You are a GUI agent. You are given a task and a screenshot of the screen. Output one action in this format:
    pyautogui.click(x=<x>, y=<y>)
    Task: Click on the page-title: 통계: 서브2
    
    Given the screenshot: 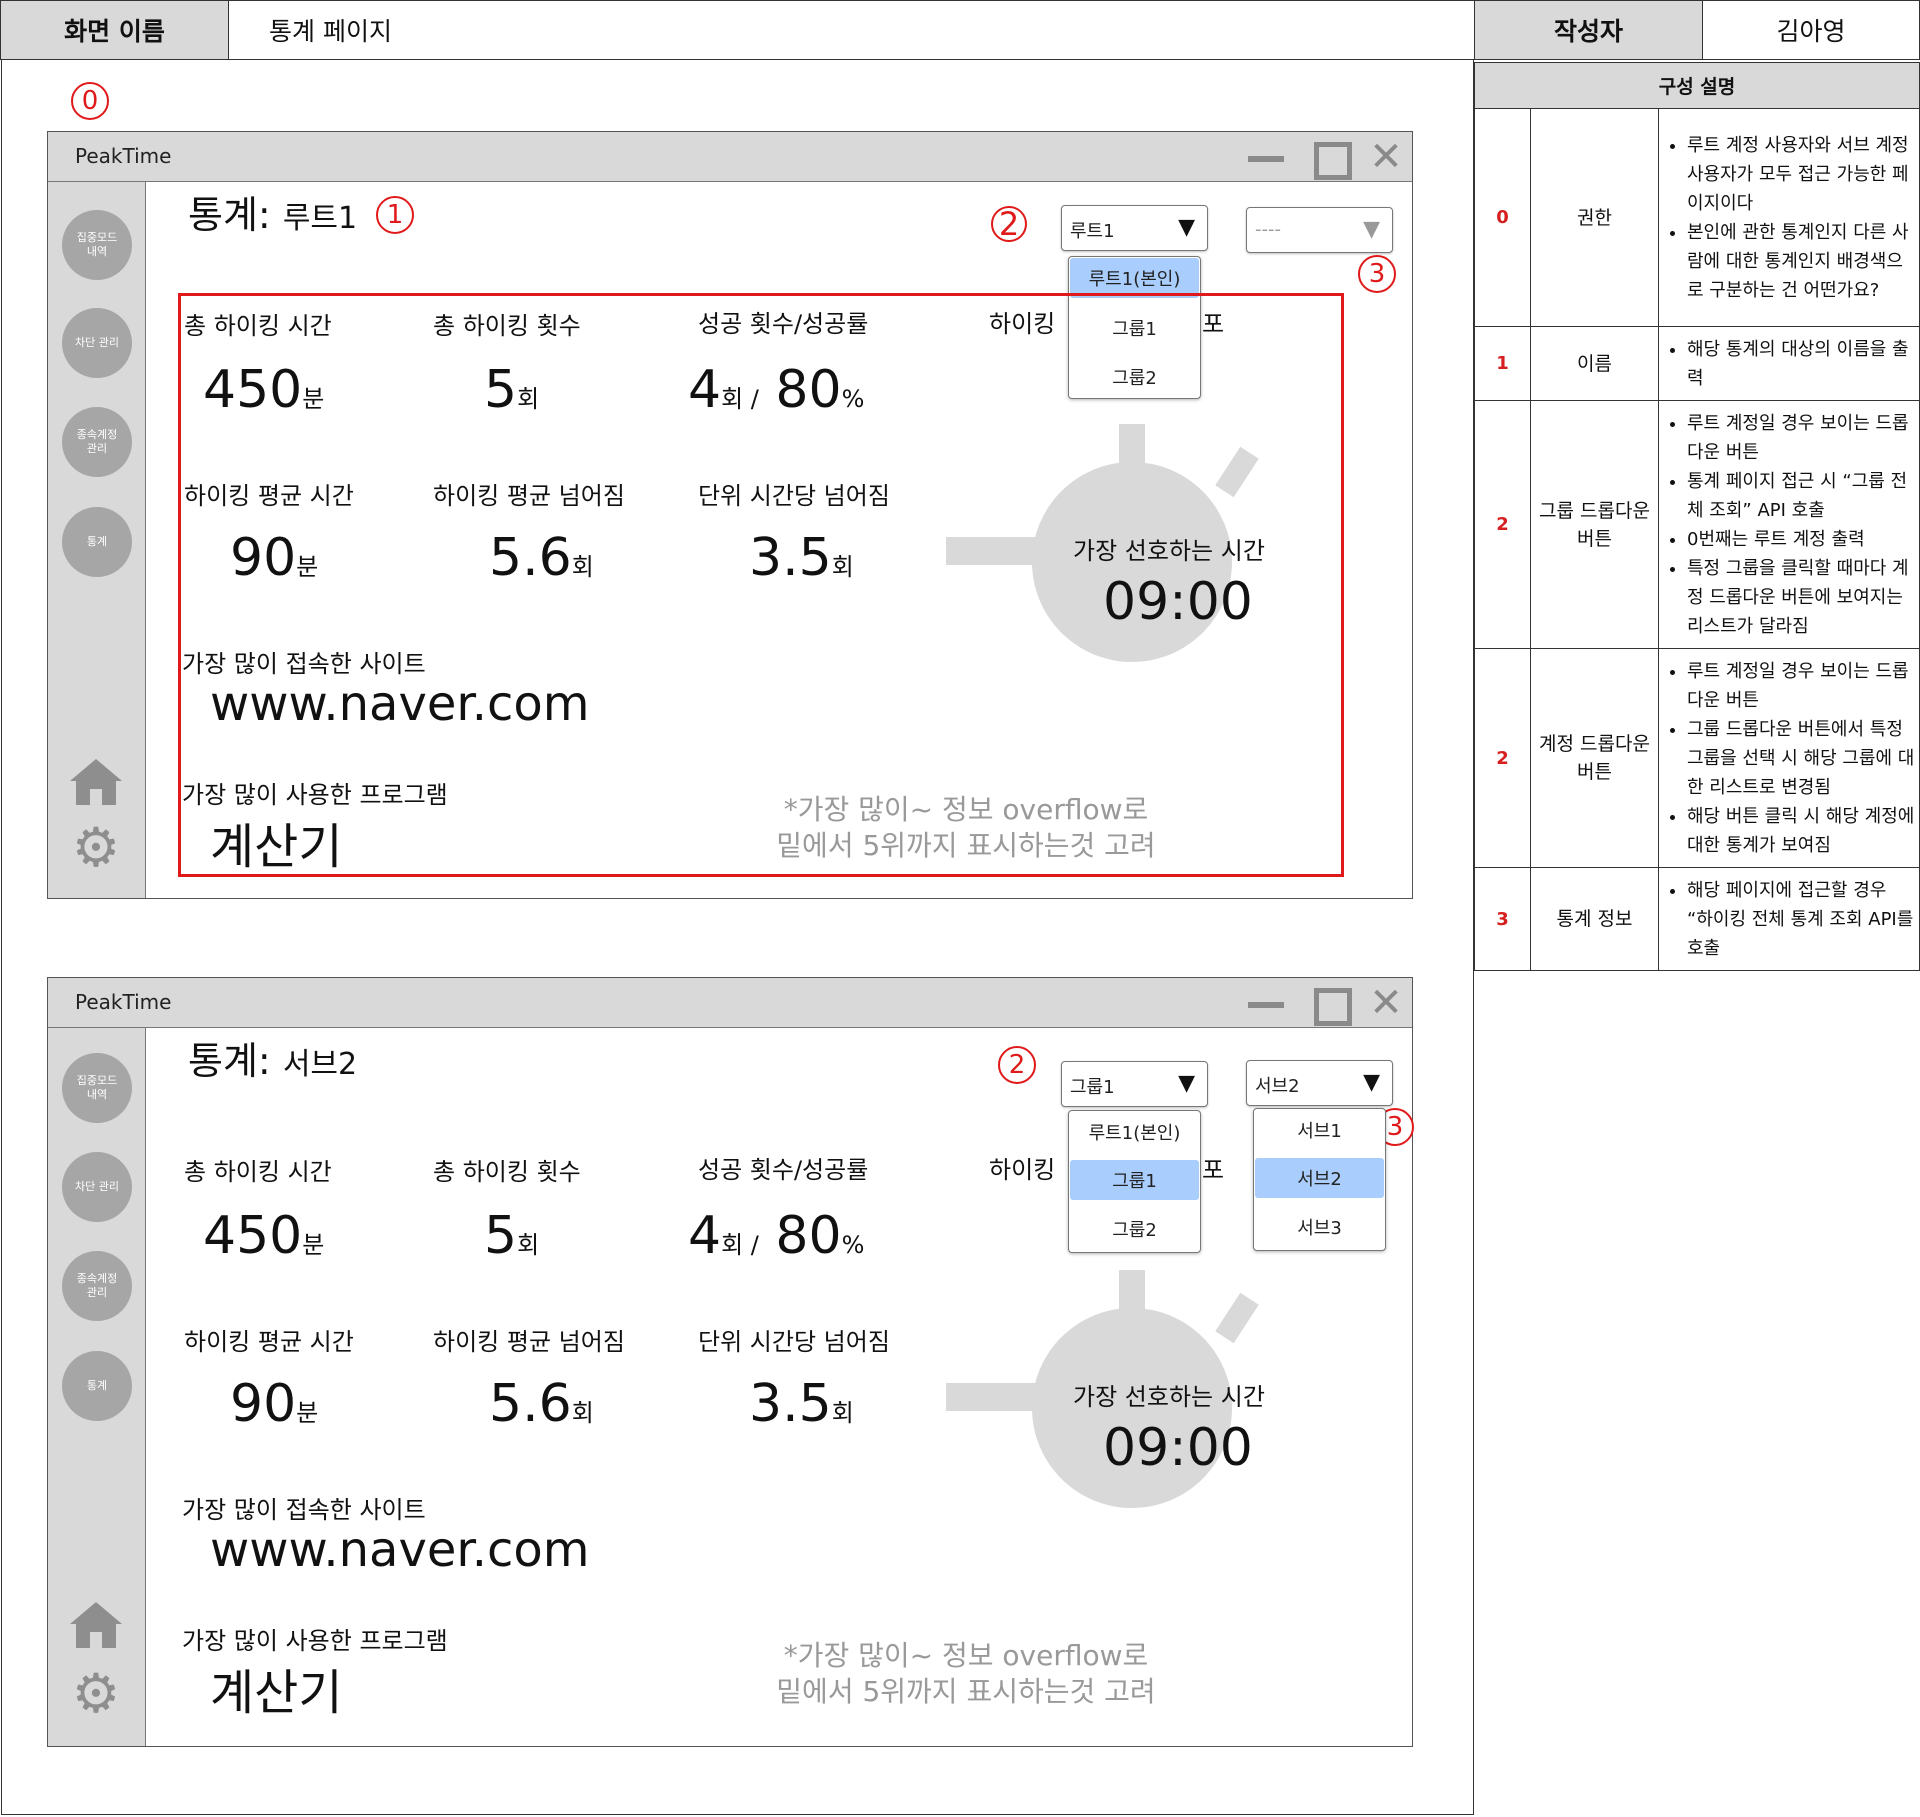 What is the action you would take?
    pyautogui.click(x=272, y=1057)
    